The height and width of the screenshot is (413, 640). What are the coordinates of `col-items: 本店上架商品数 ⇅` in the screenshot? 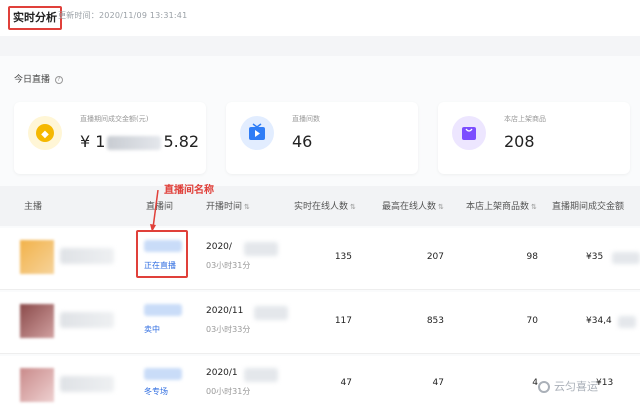 It's located at (501, 205).